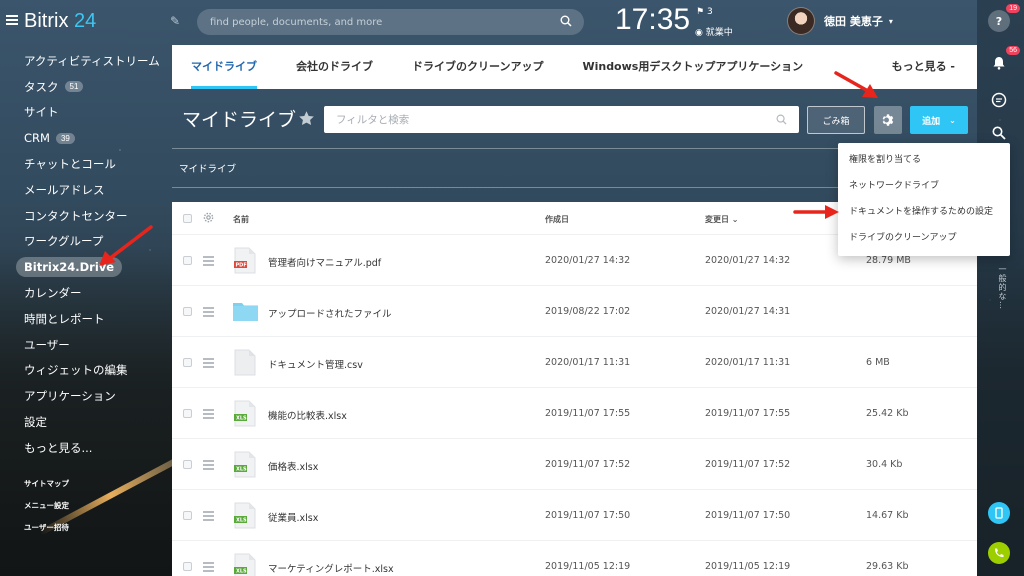 Image resolution: width=1024 pixels, height=576 pixels. Describe the element at coordinates (924, 160) in the screenshot. I see `menu-item-assign-permissions: 権限を割り当てる` at that location.